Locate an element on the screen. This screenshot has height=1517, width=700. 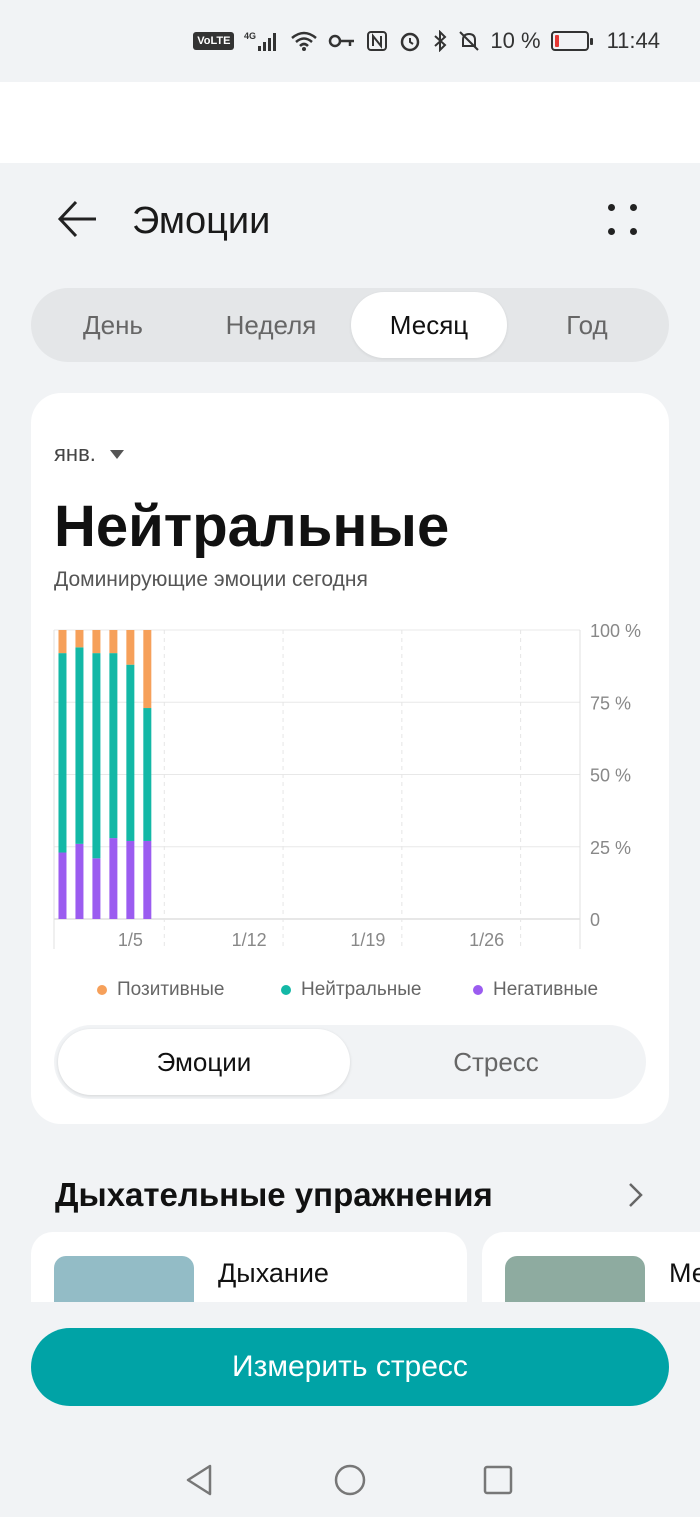
y-tick-label: 75 % is located at coordinates (610, 703).